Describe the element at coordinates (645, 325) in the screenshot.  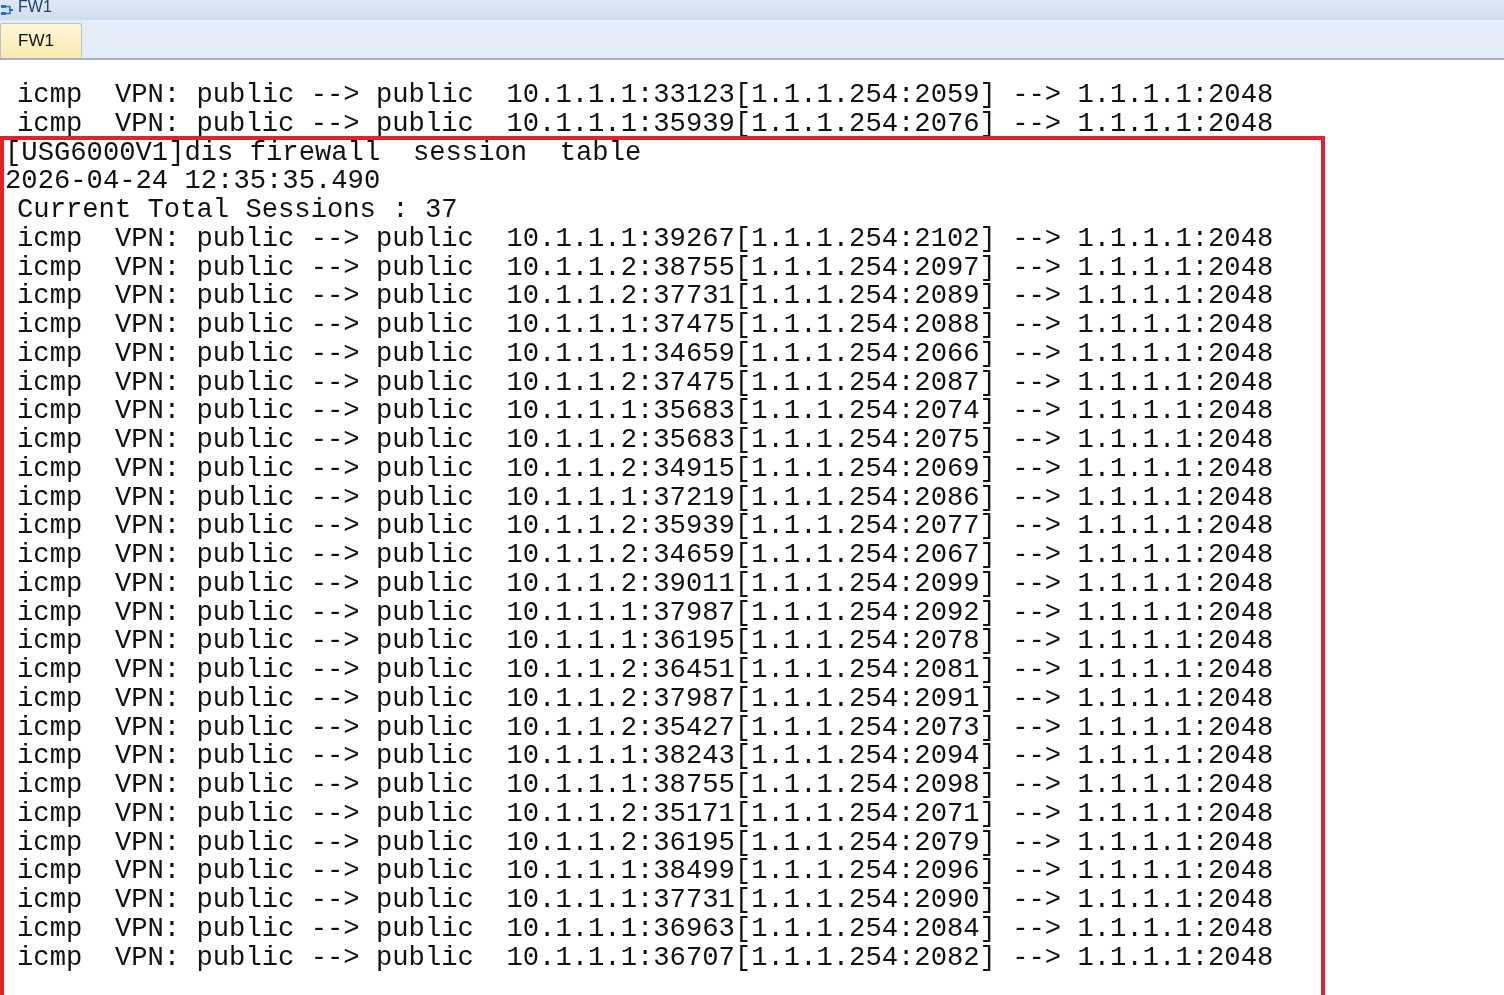
I see `terminal-line: icmp VPN: public --> public 10.1.1.1:37475[1.1.1.254:2088] --> 1.1.1.1:2048` at that location.